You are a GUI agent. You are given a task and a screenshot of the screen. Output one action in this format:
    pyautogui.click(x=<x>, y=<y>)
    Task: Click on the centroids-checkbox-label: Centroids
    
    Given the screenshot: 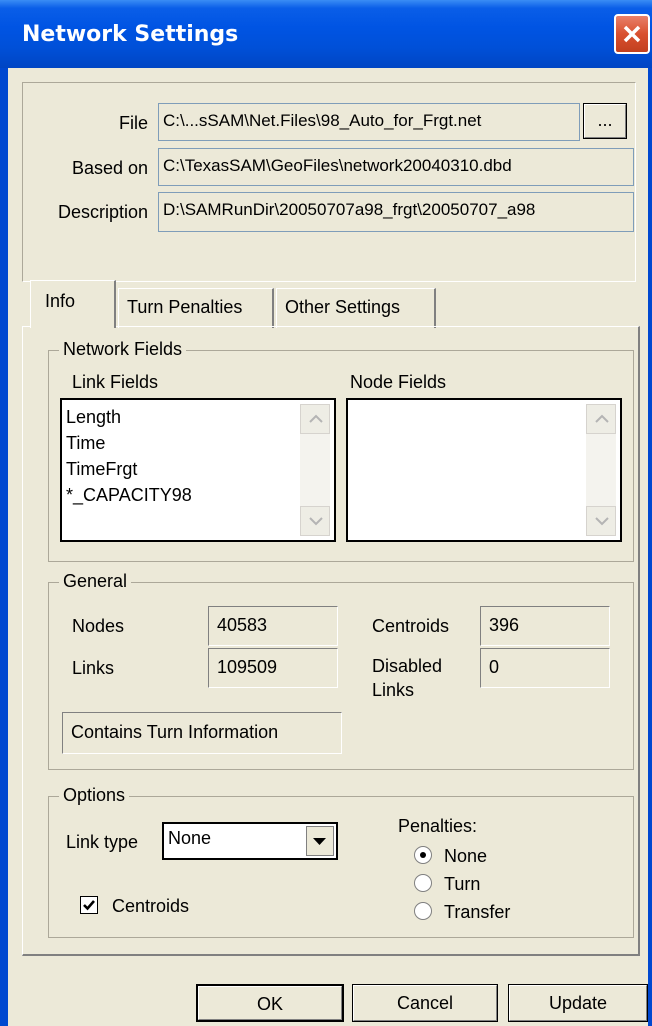 What is the action you would take?
    pyautogui.click(x=151, y=906)
    